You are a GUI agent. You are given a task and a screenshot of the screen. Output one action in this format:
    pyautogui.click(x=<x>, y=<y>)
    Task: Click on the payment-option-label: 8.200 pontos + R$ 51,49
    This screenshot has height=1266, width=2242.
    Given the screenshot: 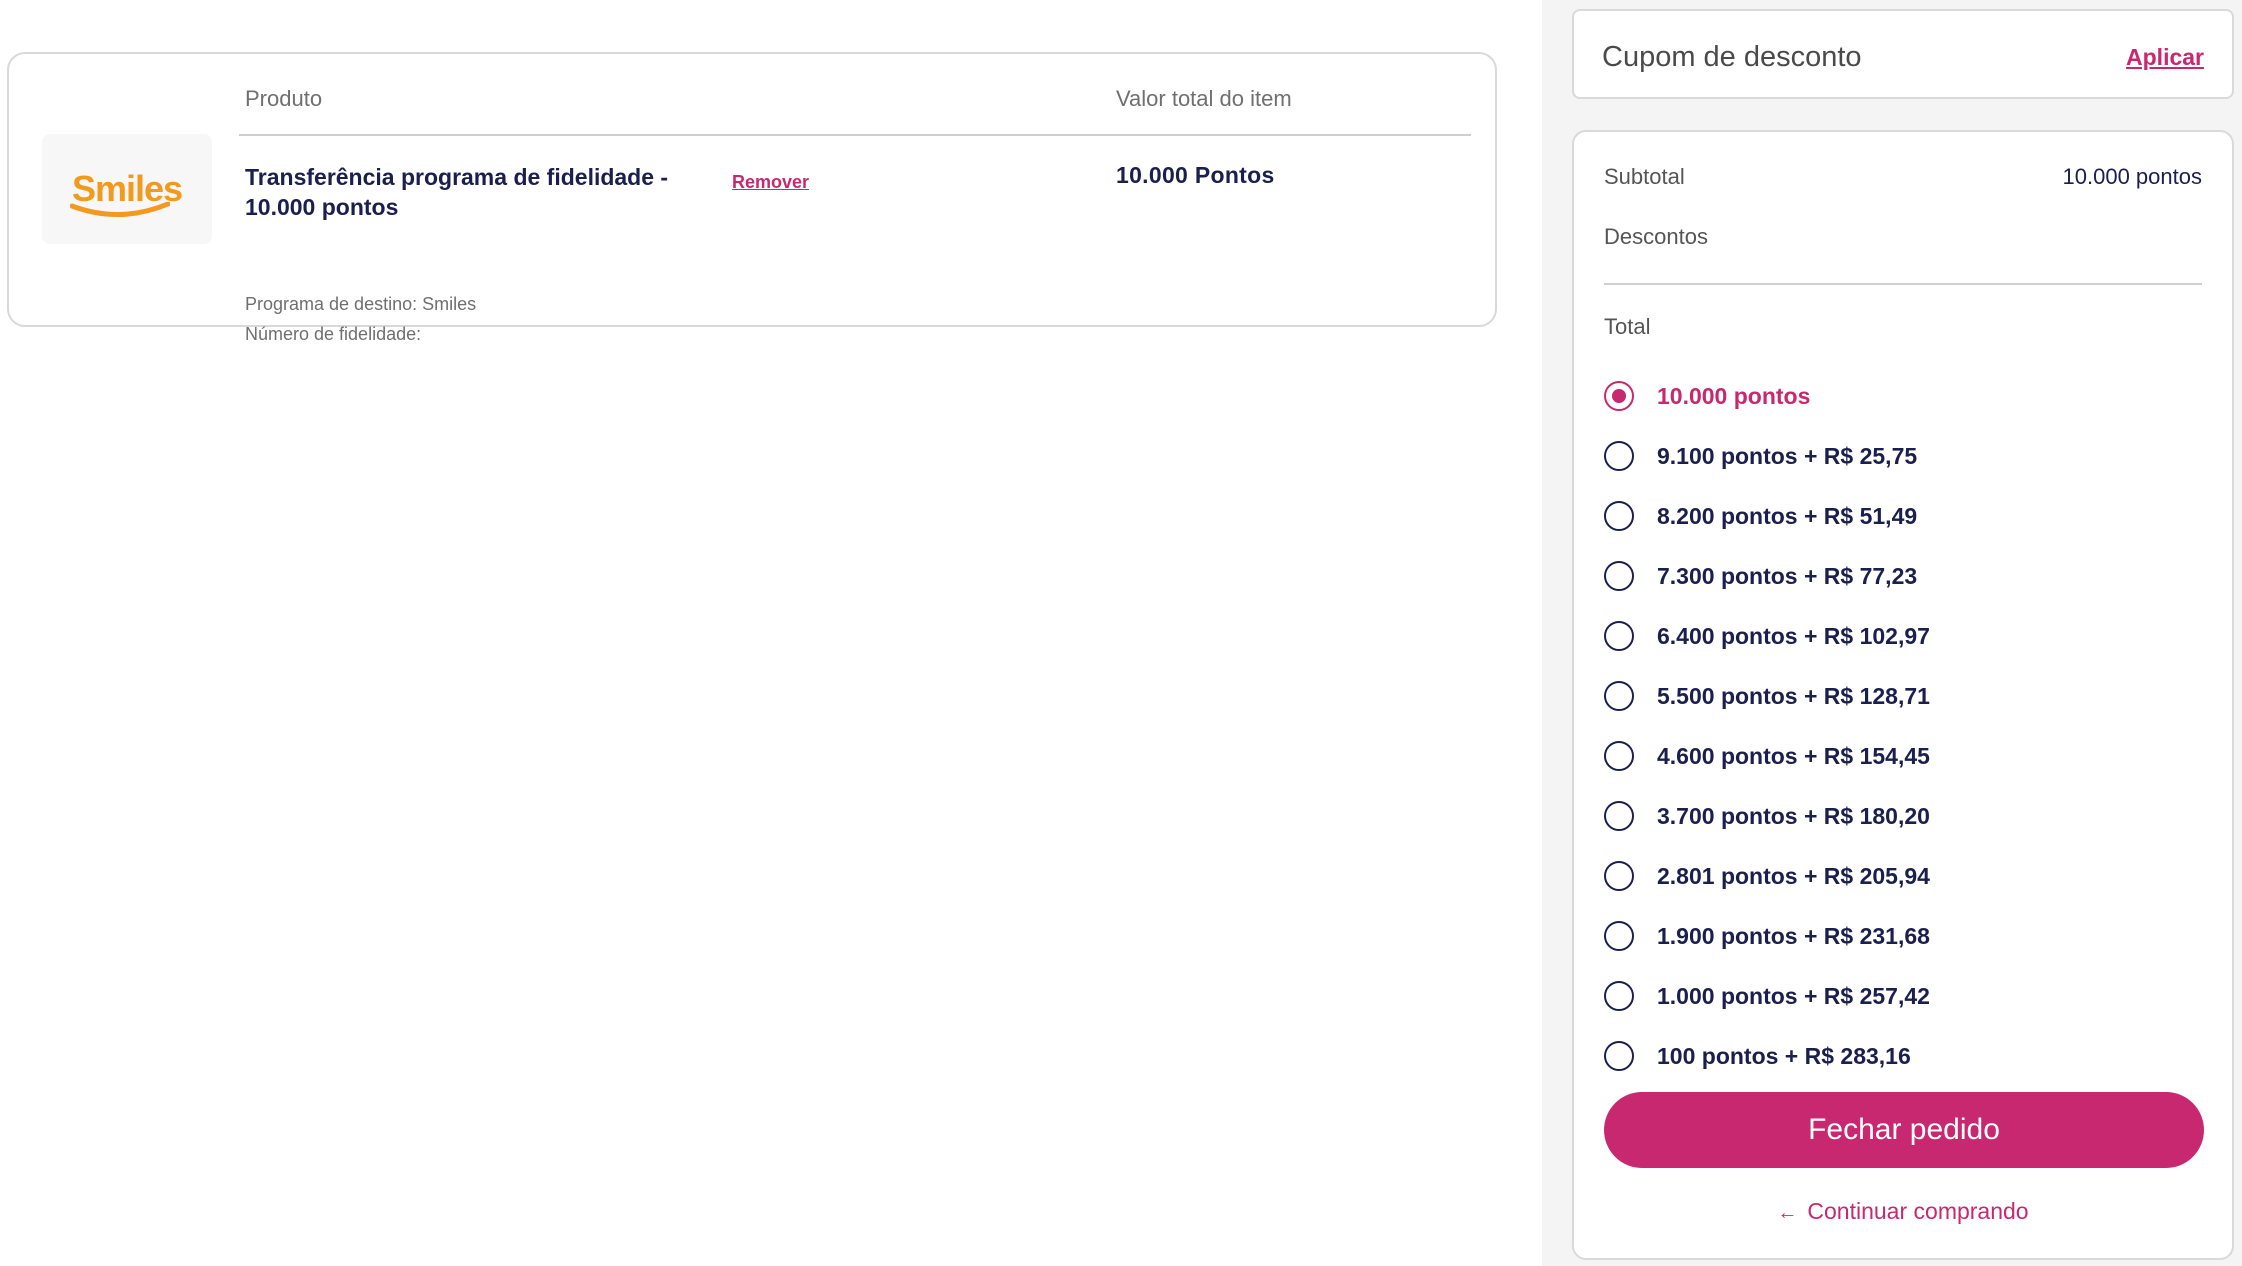 What is the action you would take?
    pyautogui.click(x=1787, y=515)
    